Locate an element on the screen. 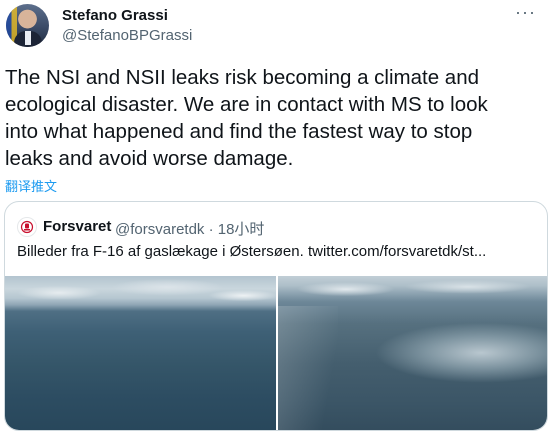 This screenshot has height=431, width=550. author-name: Stefano Grassi is located at coordinates (115, 15).